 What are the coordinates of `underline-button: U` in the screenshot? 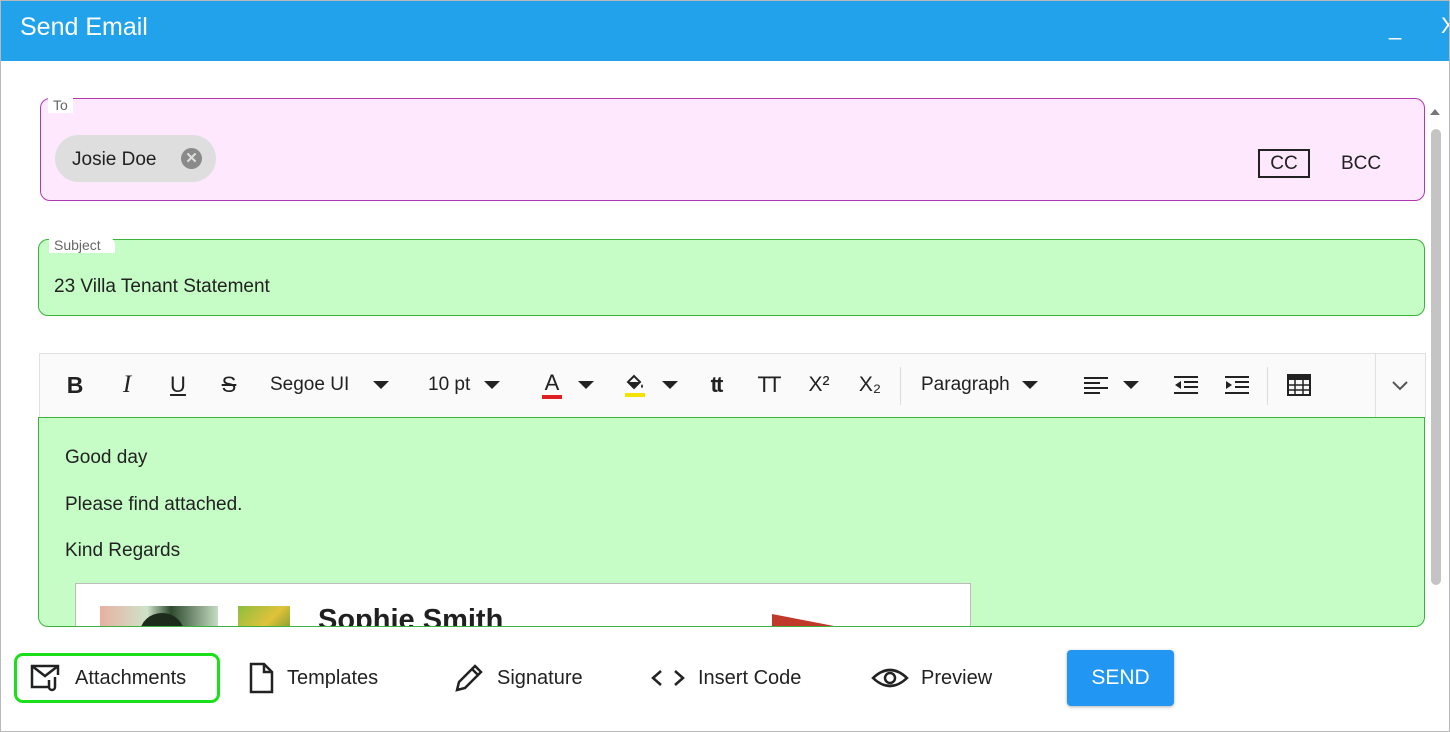 It's located at (178, 385).